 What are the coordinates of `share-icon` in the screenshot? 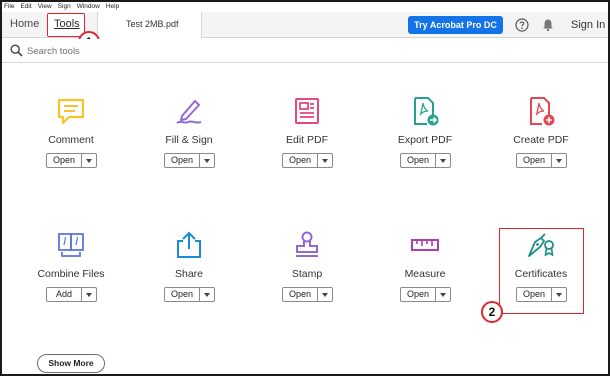 It's located at (189, 245).